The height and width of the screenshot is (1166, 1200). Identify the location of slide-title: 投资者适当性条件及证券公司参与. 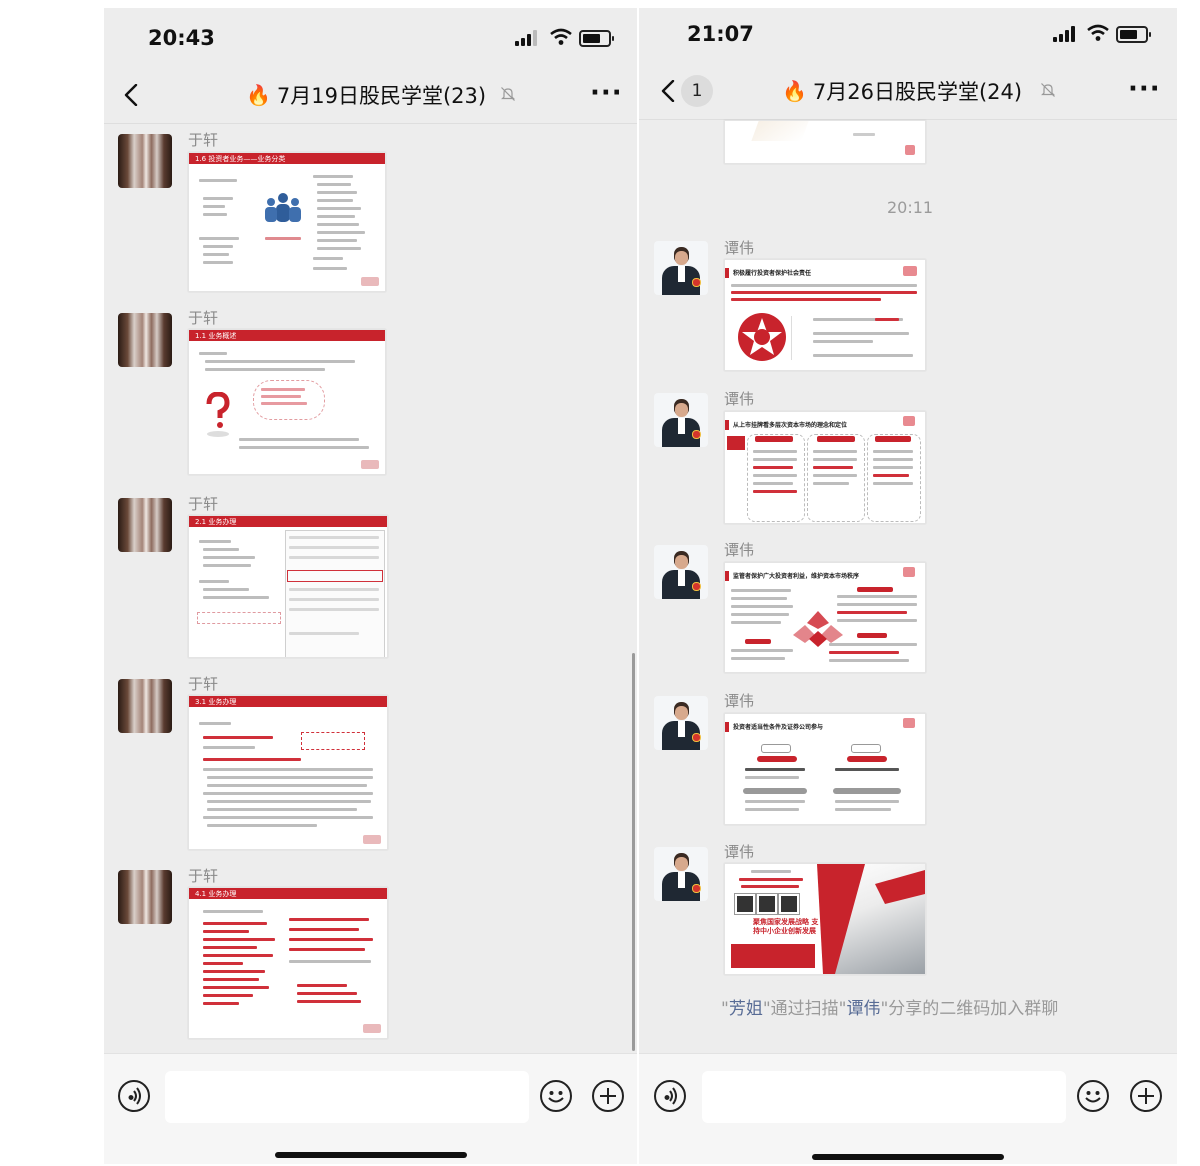
(778, 727).